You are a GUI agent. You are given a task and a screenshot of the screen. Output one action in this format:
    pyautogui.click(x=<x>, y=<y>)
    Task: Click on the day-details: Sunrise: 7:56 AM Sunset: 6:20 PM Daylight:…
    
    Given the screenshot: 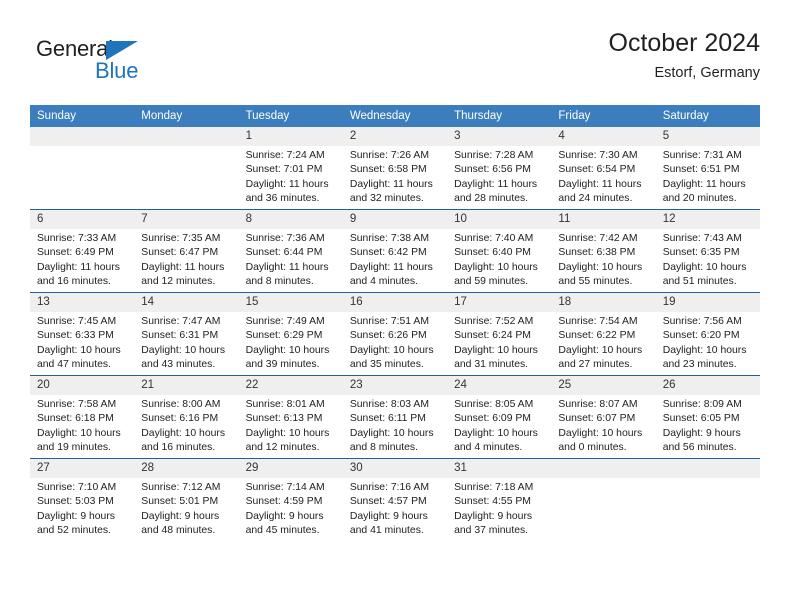 What is the action you would take?
    pyautogui.click(x=708, y=342)
    